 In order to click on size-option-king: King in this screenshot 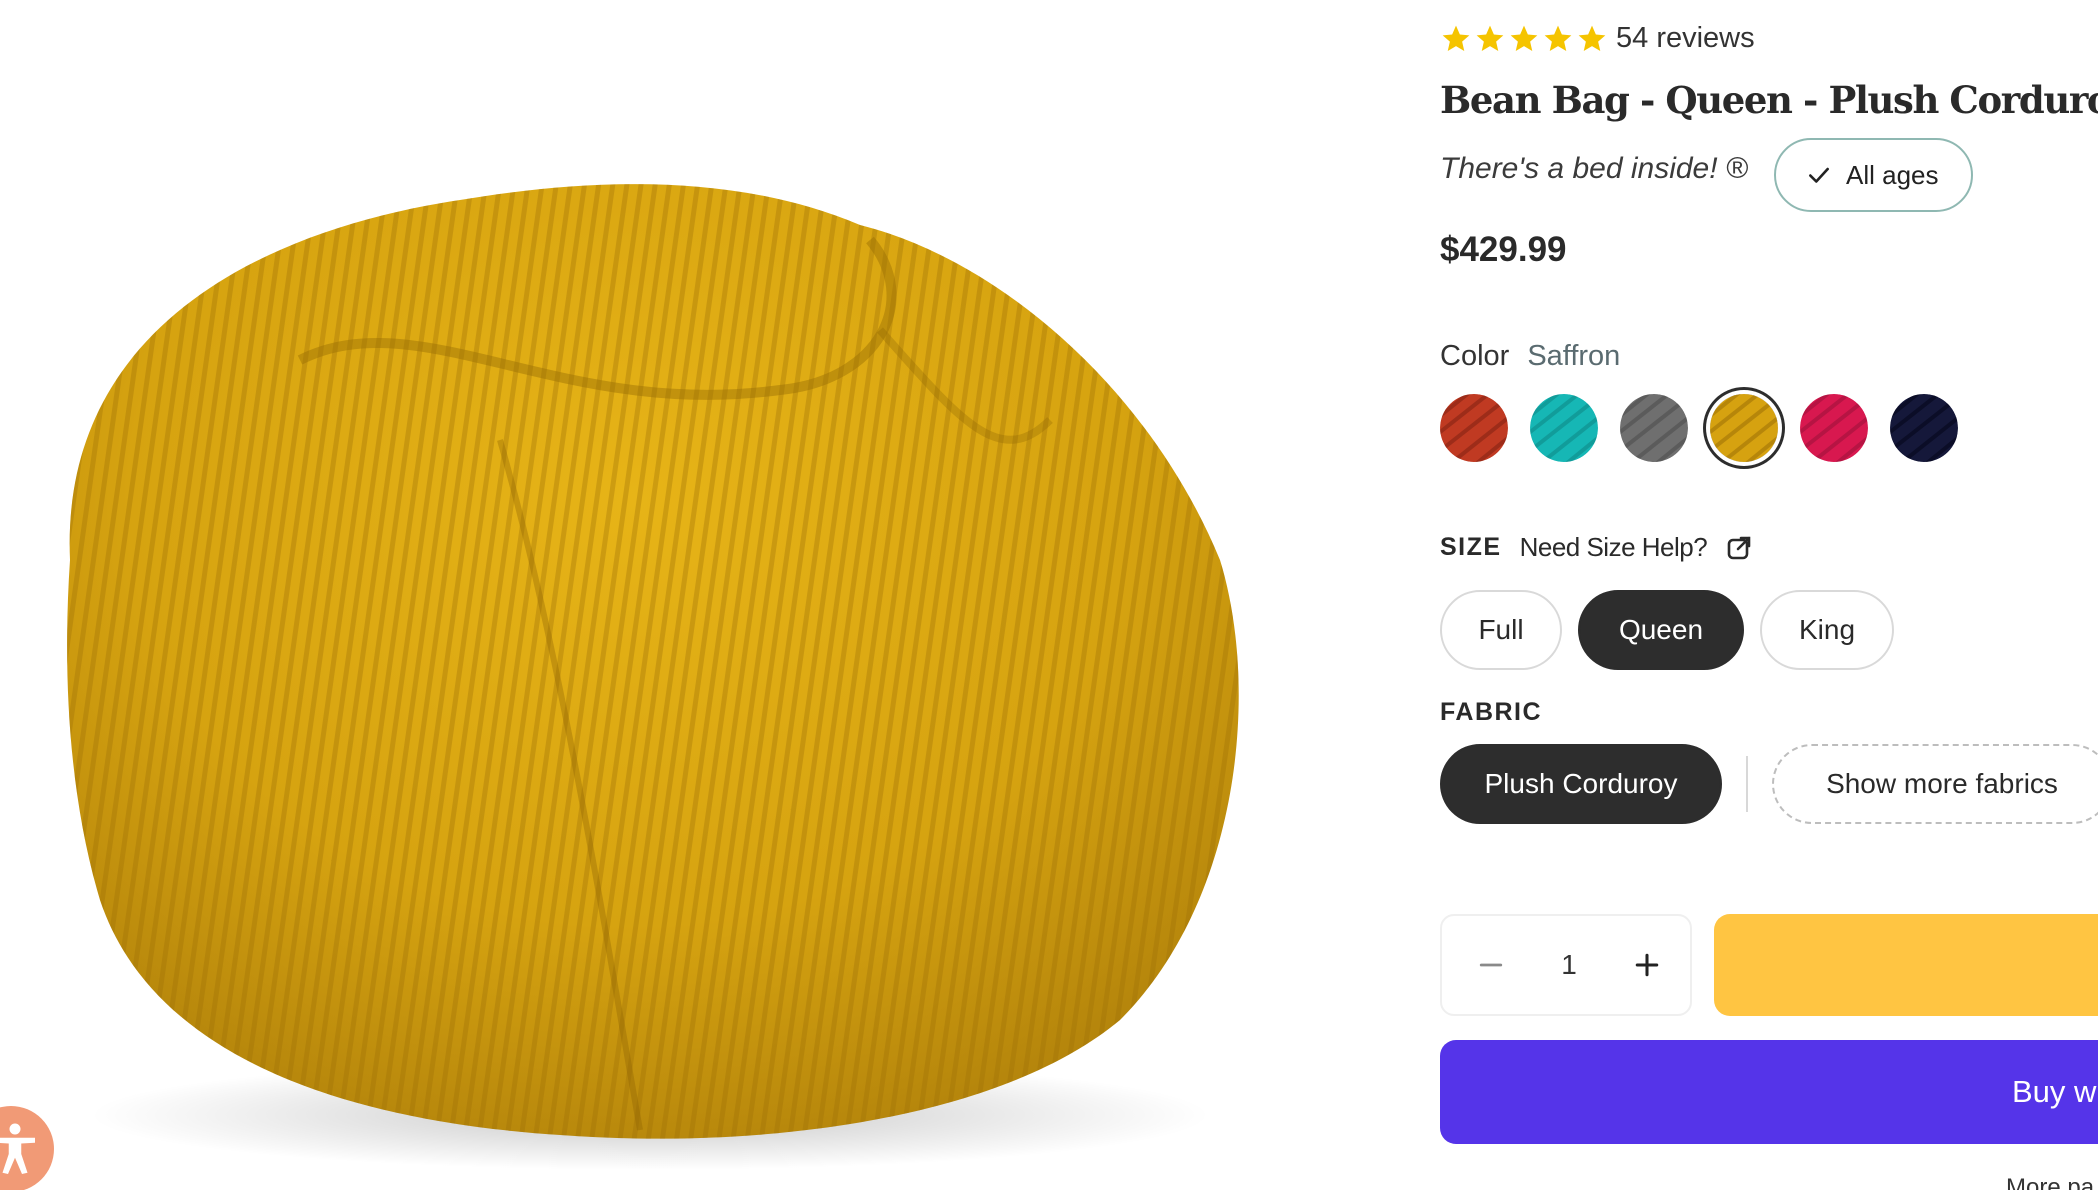, I will do `click(1827, 630)`.